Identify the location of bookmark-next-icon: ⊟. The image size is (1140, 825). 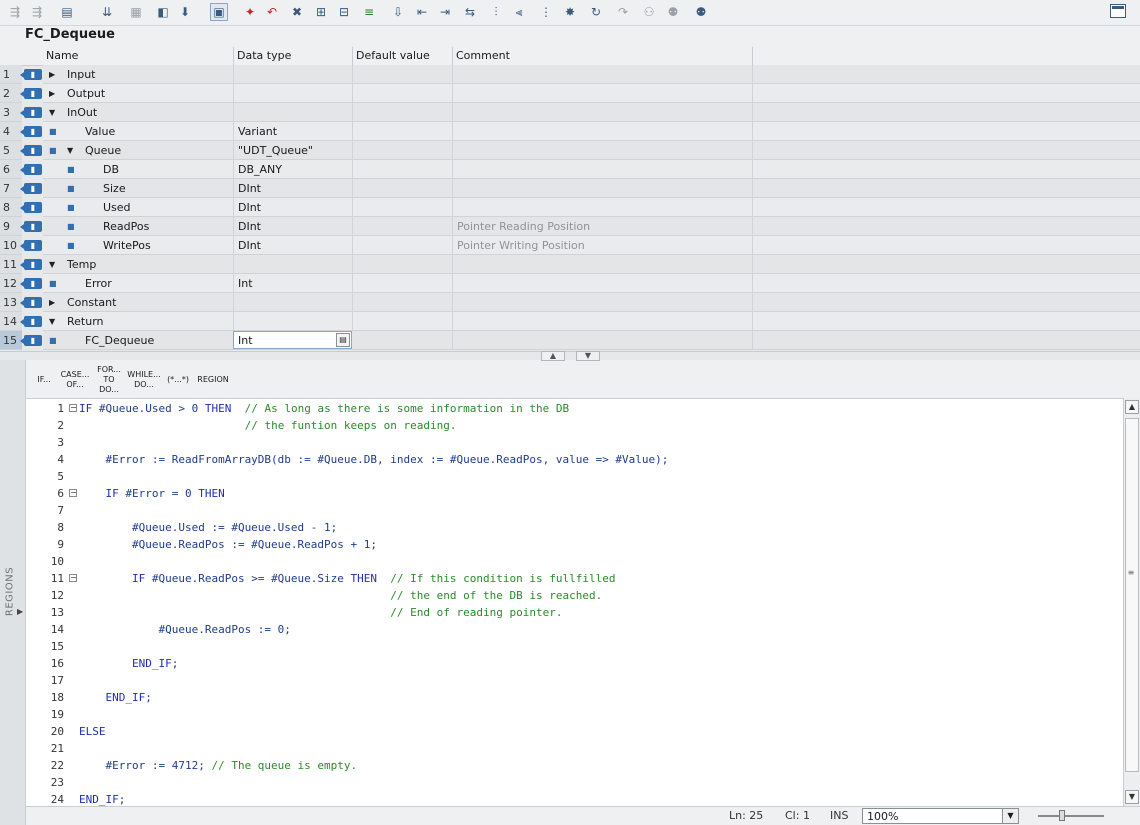
(344, 12).